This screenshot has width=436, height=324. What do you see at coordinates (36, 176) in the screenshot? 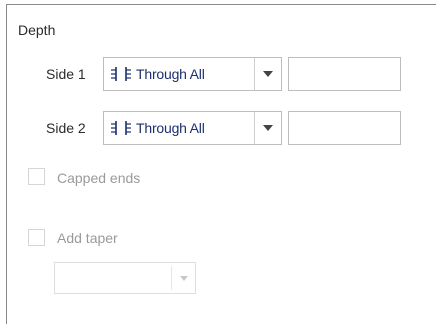
I see `capped-ends-checkbox` at bounding box center [36, 176].